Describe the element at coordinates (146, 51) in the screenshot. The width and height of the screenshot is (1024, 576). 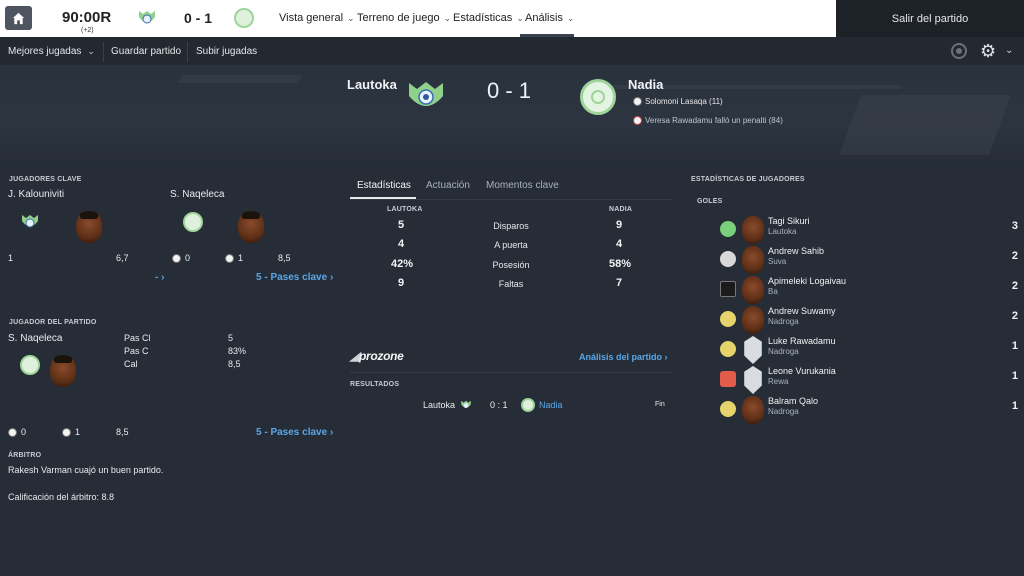
I see `save-match-button: Guardar partido` at that location.